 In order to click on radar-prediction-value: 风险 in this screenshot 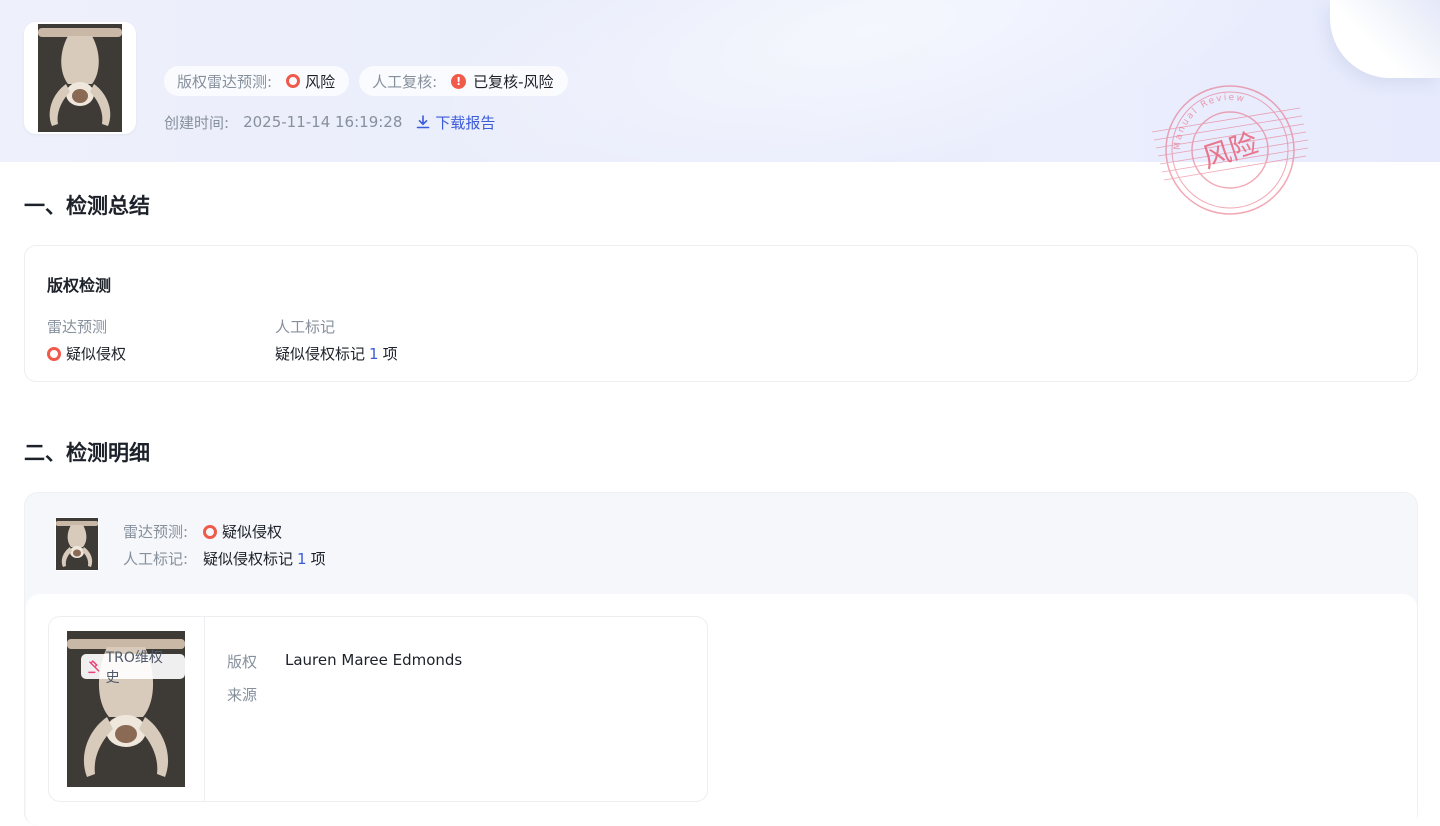, I will do `click(320, 81)`.